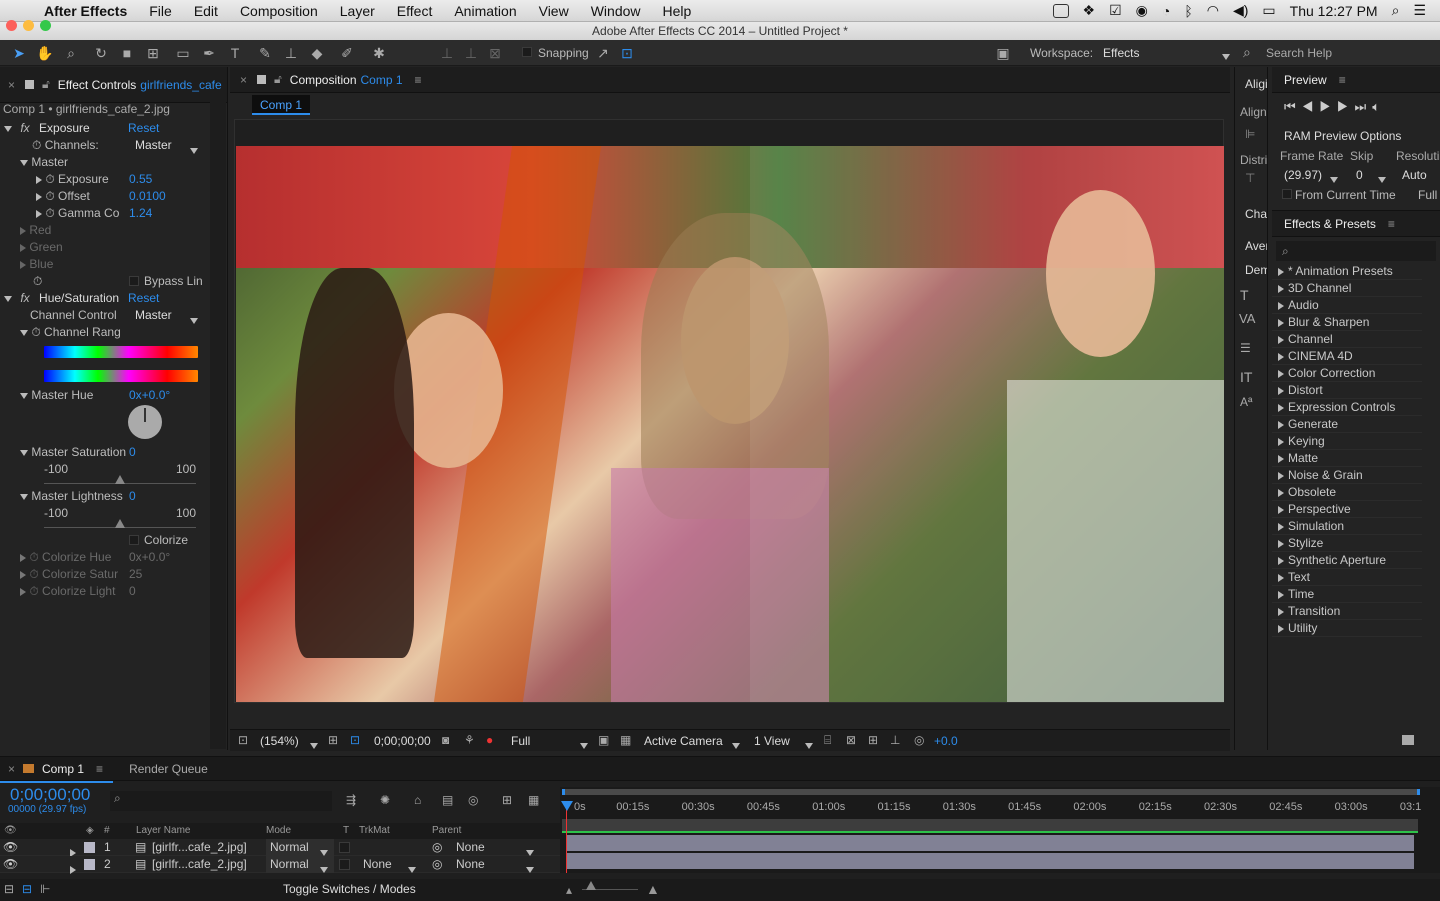  I want to click on effect-controls-tab-label: Effect Controls, so click(97, 85).